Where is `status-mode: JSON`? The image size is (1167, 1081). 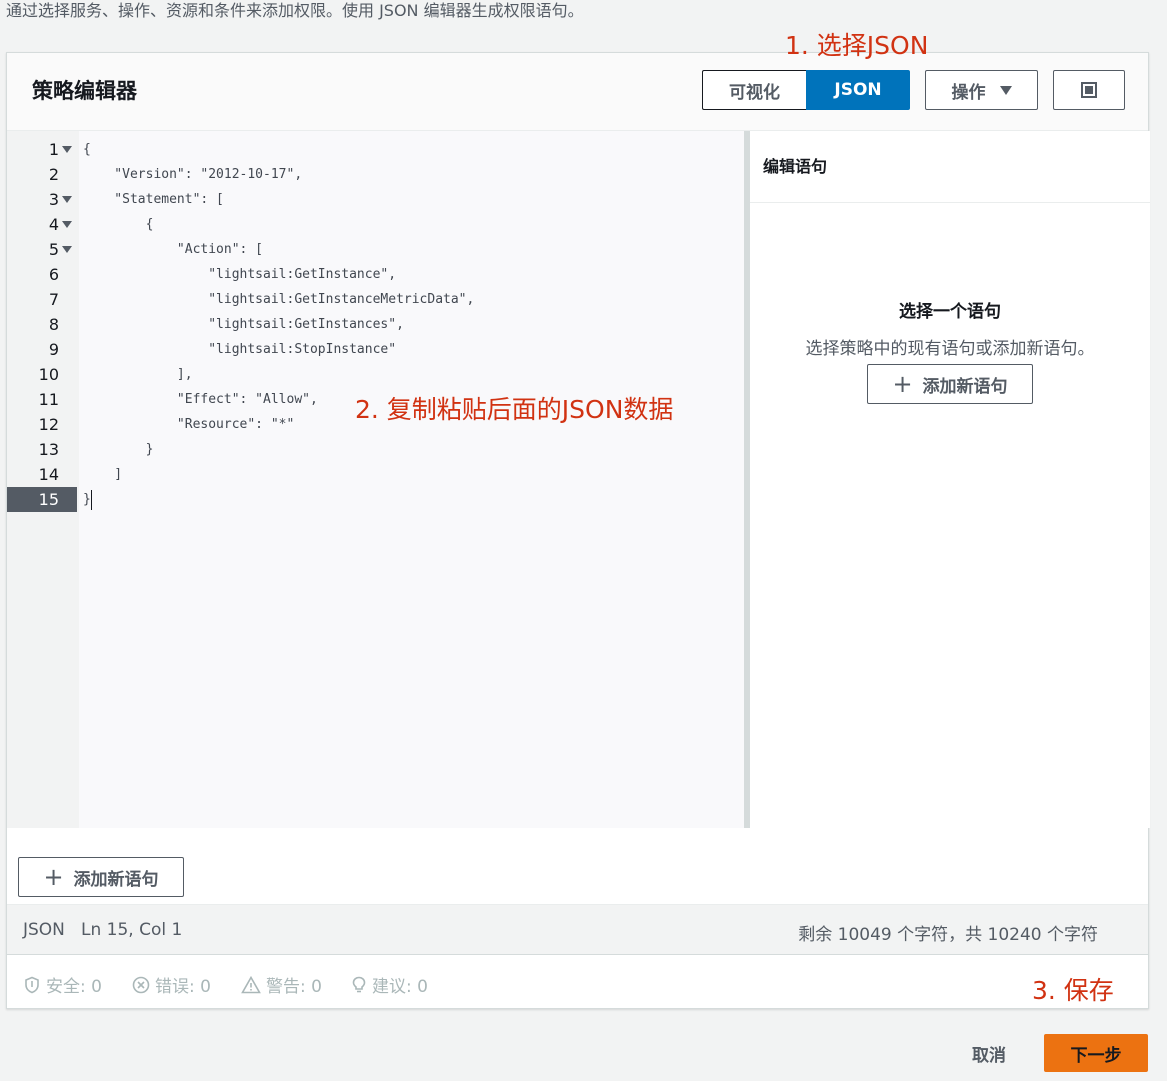 status-mode: JSON is located at coordinates (44, 930).